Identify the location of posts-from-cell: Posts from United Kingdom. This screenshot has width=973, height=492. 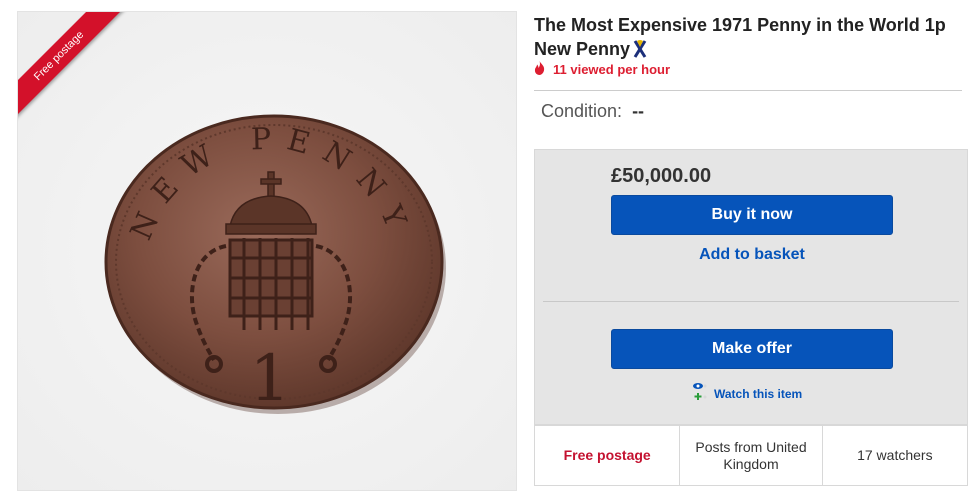
(751, 455).